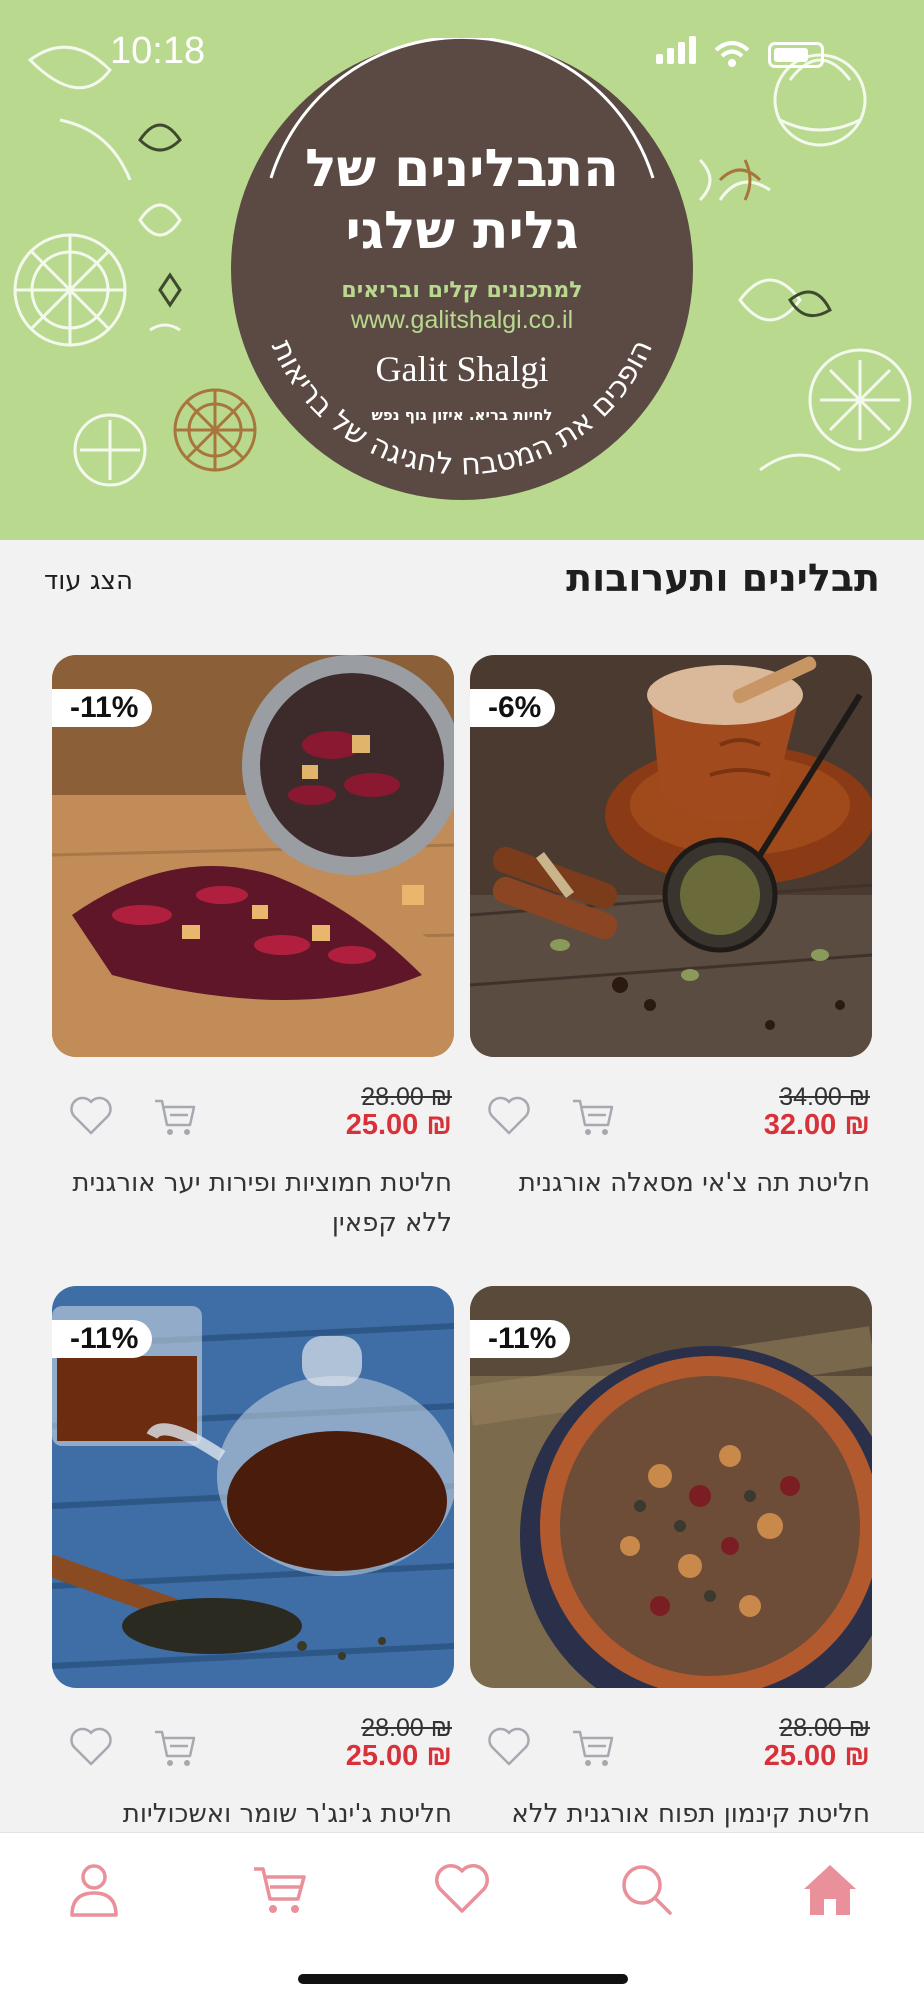 The image size is (924, 2000). Describe the element at coordinates (513, 708) in the screenshot. I see `discount-badge: -6%` at that location.